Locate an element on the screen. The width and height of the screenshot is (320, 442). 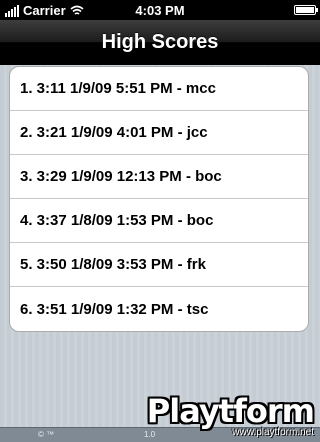
score-row: 5. 3:50 1/8/09 3:53 PM - frk is located at coordinates (159, 265).